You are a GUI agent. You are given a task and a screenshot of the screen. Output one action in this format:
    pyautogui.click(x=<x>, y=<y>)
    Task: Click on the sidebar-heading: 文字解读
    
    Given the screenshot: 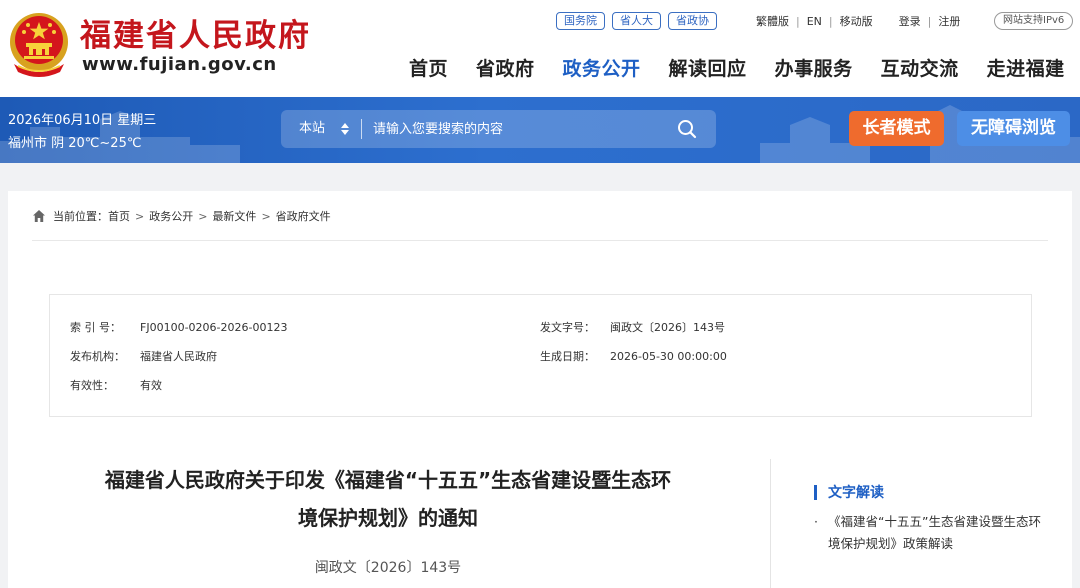 What is the action you would take?
    pyautogui.click(x=849, y=492)
    